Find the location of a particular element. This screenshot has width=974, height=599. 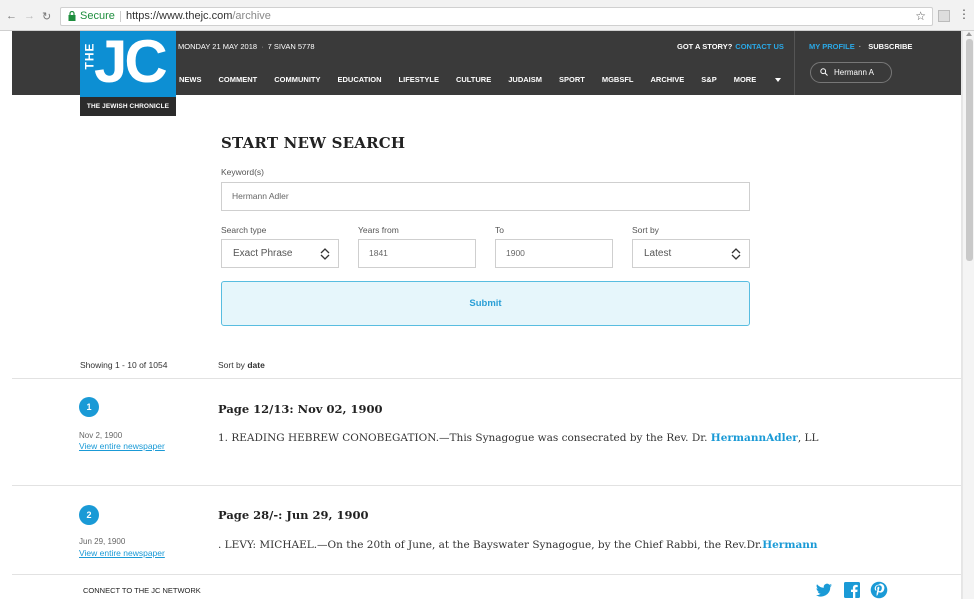

subscribe-link: SUBSCRIBE is located at coordinates (890, 46).